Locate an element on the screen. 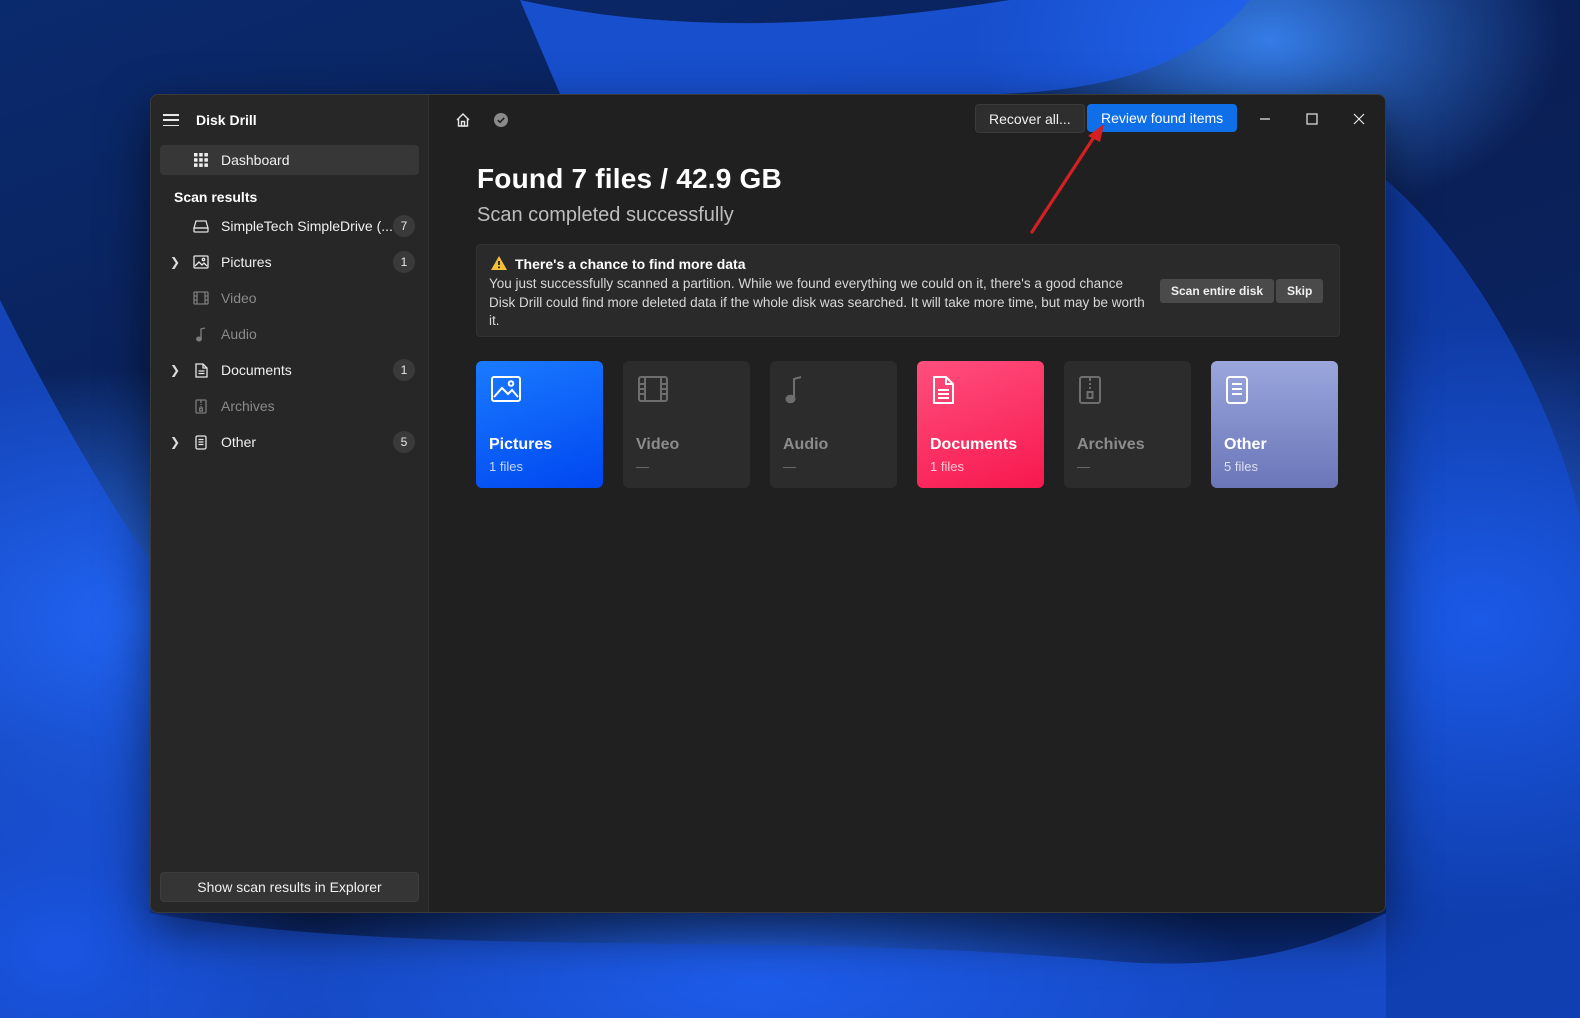 The height and width of the screenshot is (1018, 1580). card-documents: Documents 1 files is located at coordinates (980, 424).